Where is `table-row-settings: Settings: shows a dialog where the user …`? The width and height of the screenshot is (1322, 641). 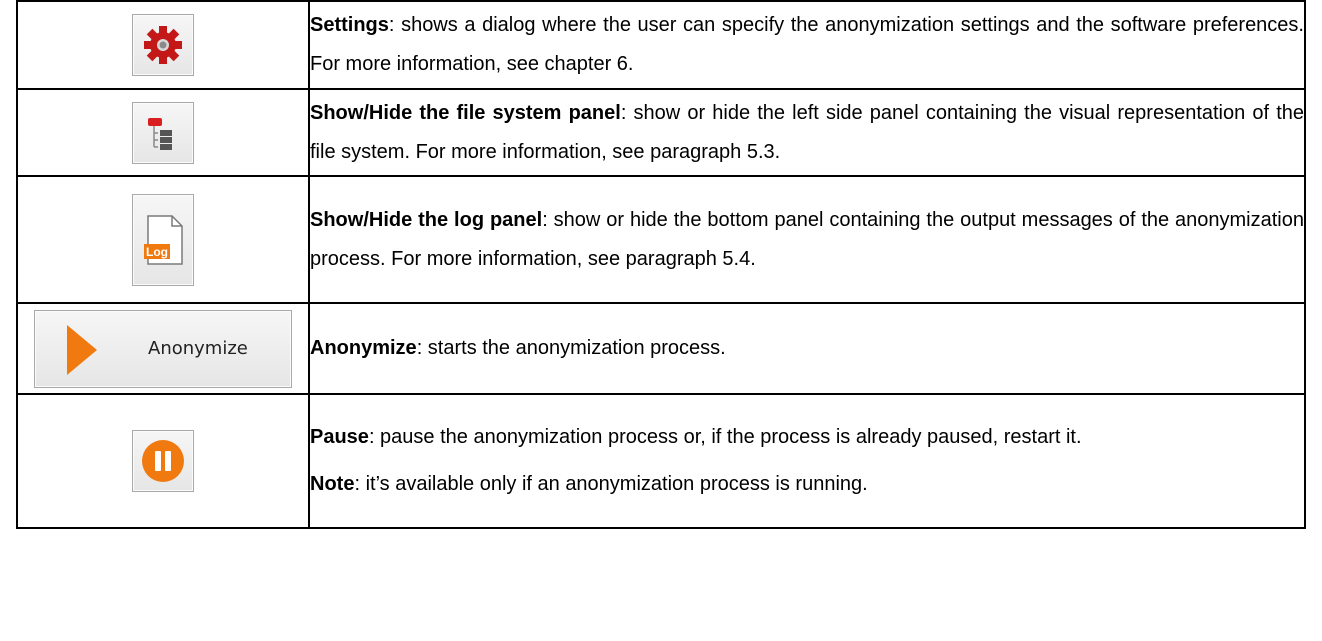
table-row-settings: Settings: shows a dialog where the user … is located at coordinates (661, 45).